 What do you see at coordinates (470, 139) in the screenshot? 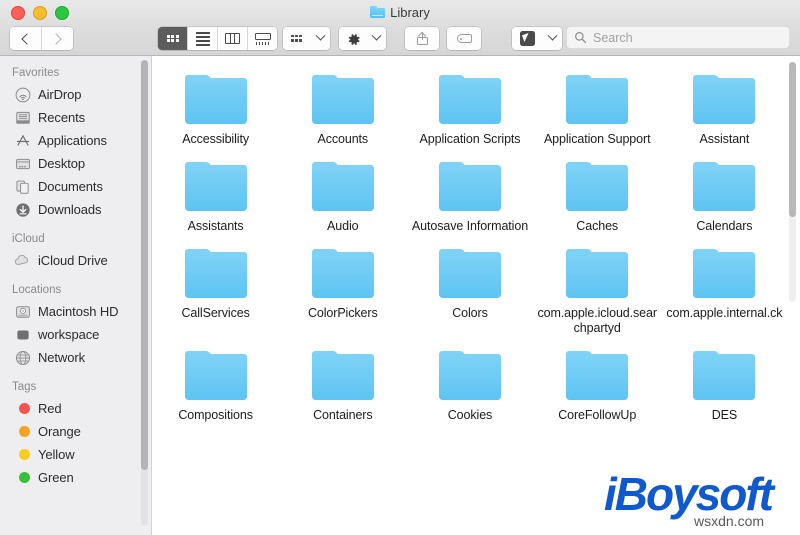
I see `file-label: Application Scripts` at bounding box center [470, 139].